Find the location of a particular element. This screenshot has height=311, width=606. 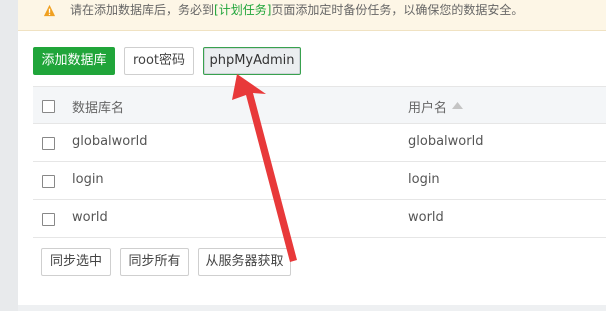

sync-selected-button: 同步选中 is located at coordinates (76, 262).